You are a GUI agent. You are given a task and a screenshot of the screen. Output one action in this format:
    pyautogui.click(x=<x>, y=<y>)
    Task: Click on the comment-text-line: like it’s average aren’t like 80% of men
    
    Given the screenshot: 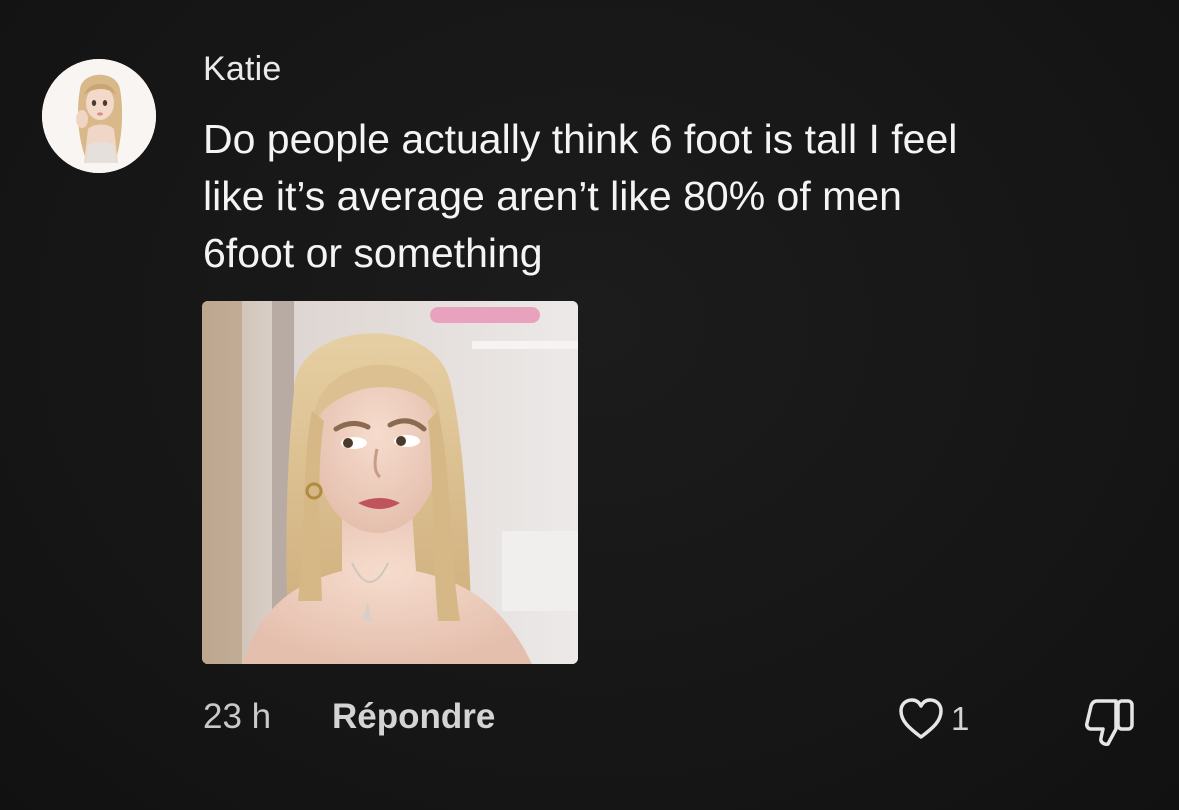 What is the action you would take?
    pyautogui.click(x=552, y=196)
    